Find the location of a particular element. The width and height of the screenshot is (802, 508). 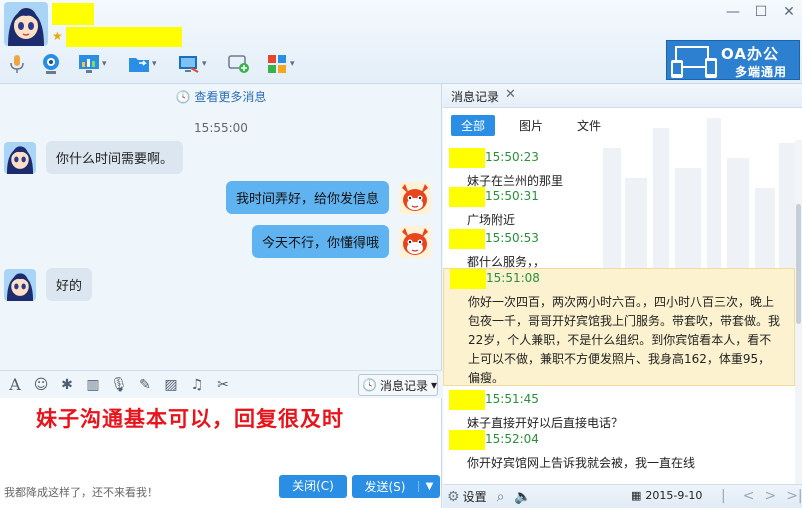

close-icon: ✕ is located at coordinates (510, 94).